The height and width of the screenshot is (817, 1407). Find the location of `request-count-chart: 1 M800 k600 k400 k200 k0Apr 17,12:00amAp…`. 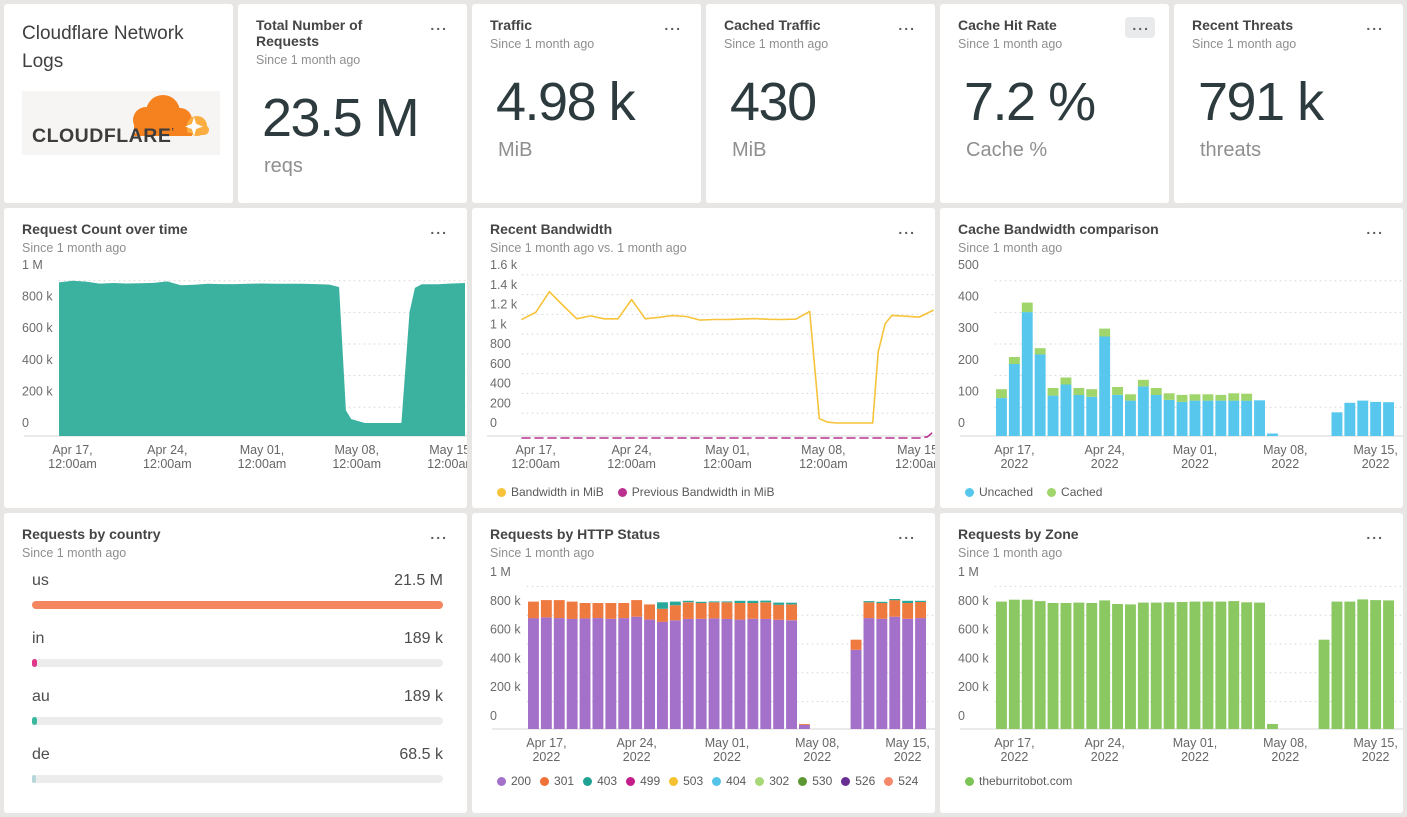

request-count-chart: 1 M800 k600 k400 k200 k0Apr 17,12:00amAp… is located at coordinates (235, 367).